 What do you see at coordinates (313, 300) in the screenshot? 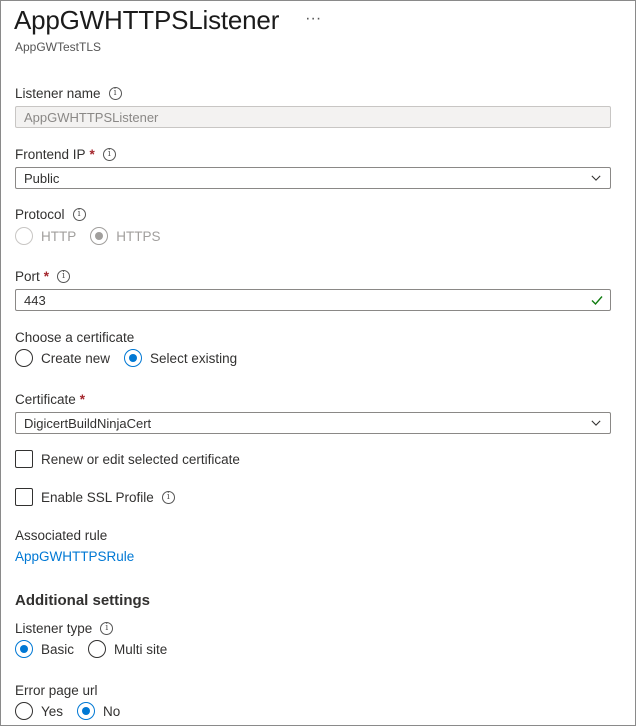
I see `port-field: 443` at bounding box center [313, 300].